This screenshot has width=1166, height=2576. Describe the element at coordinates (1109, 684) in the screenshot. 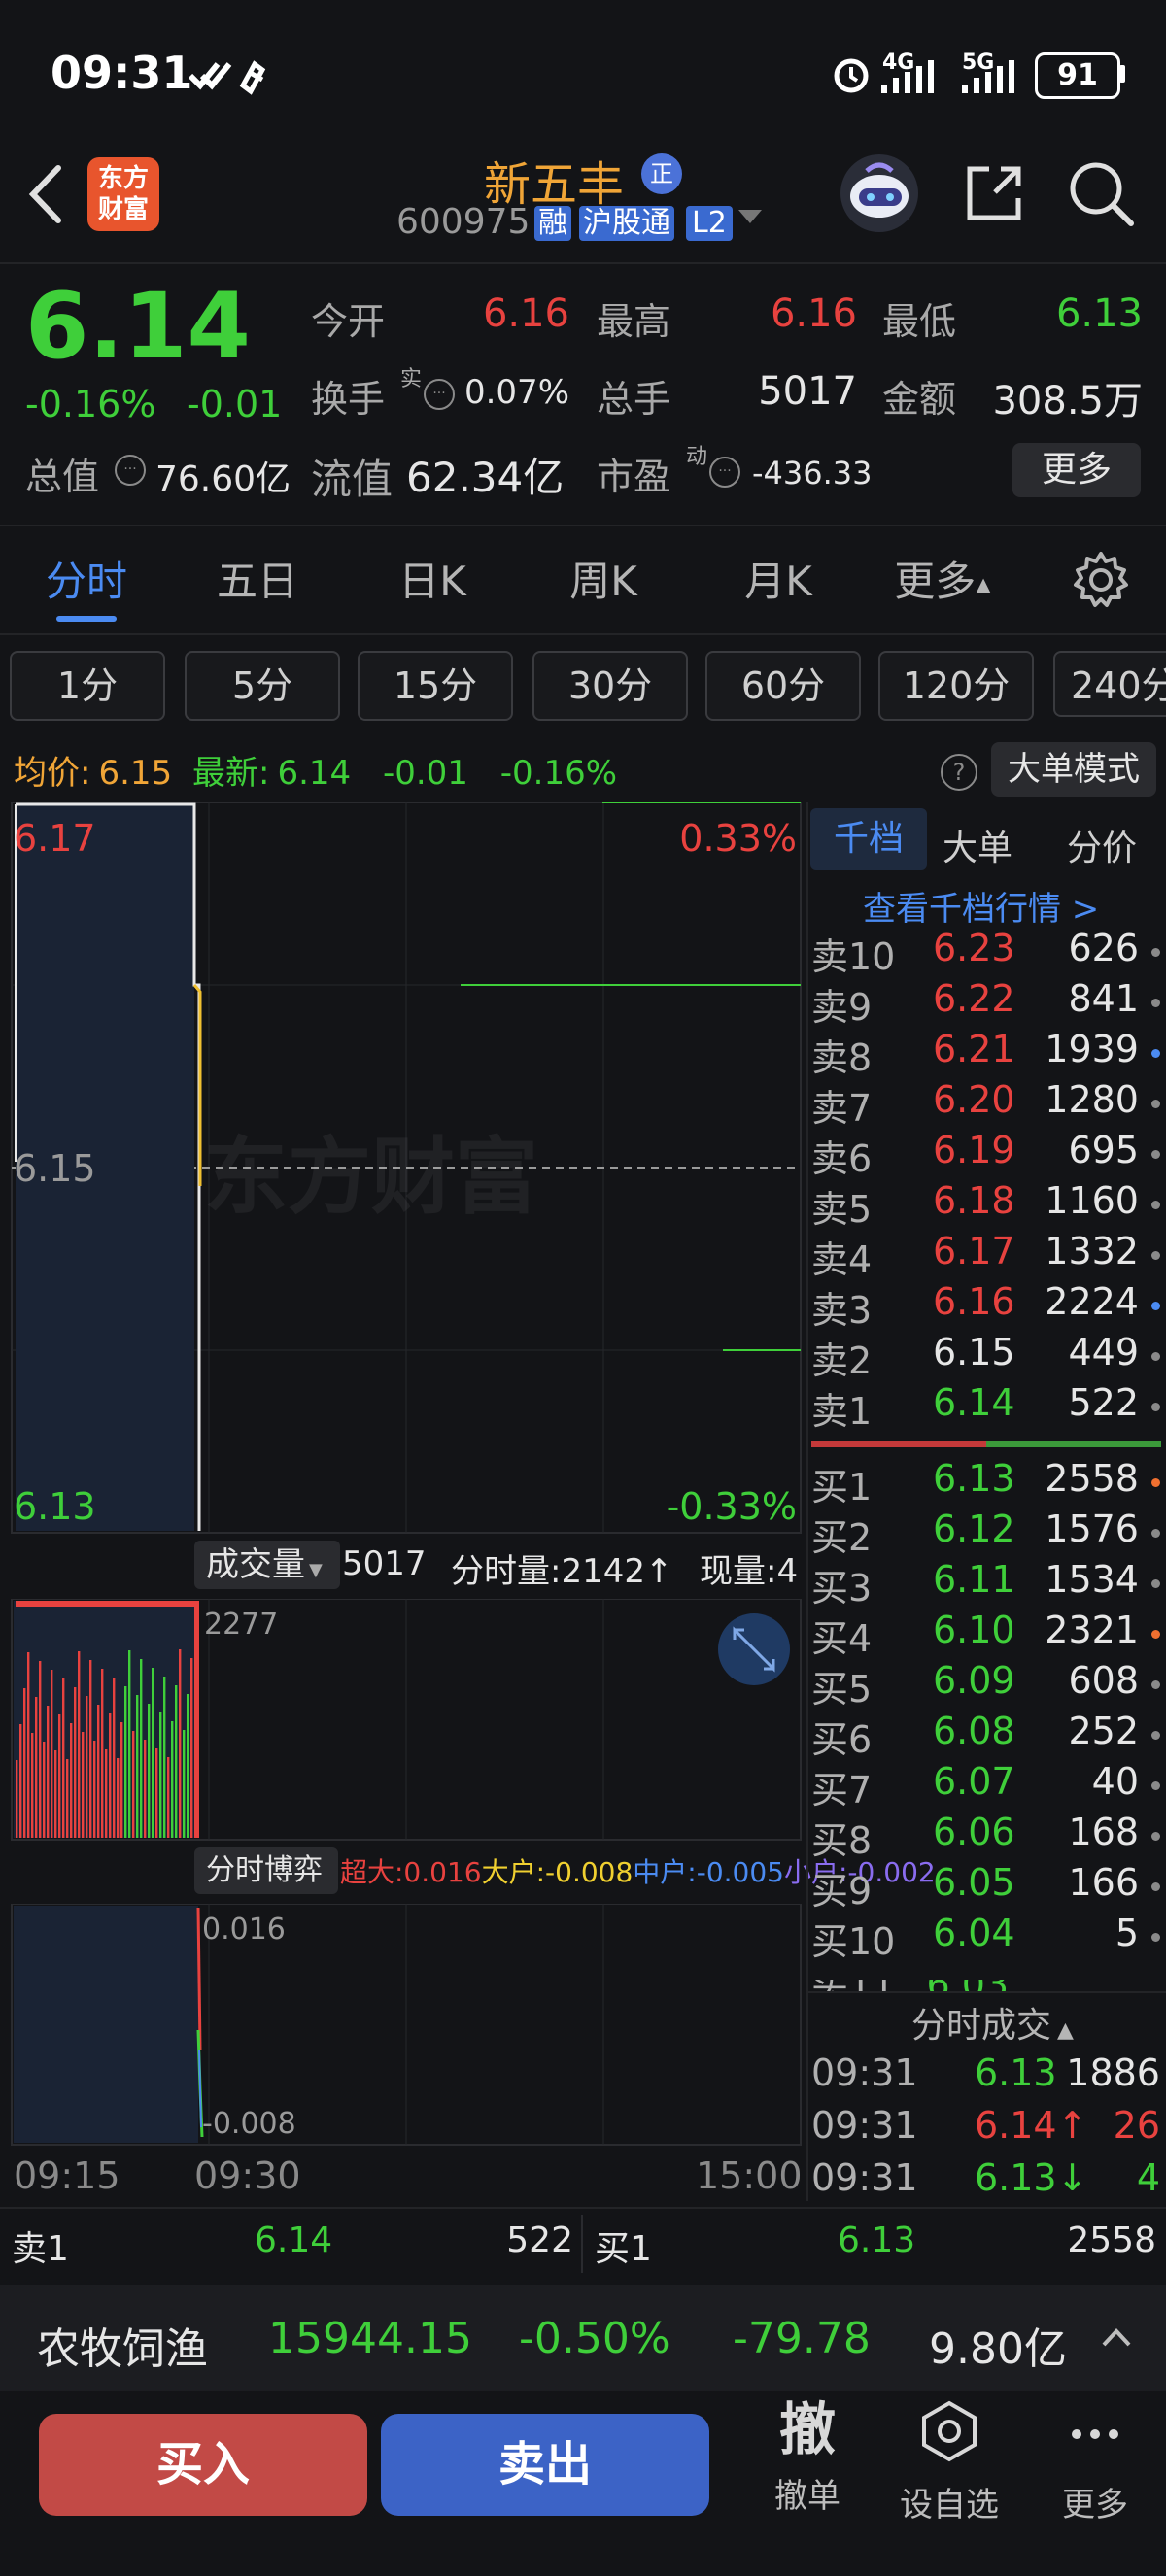

I see `period-240m: 240分` at that location.